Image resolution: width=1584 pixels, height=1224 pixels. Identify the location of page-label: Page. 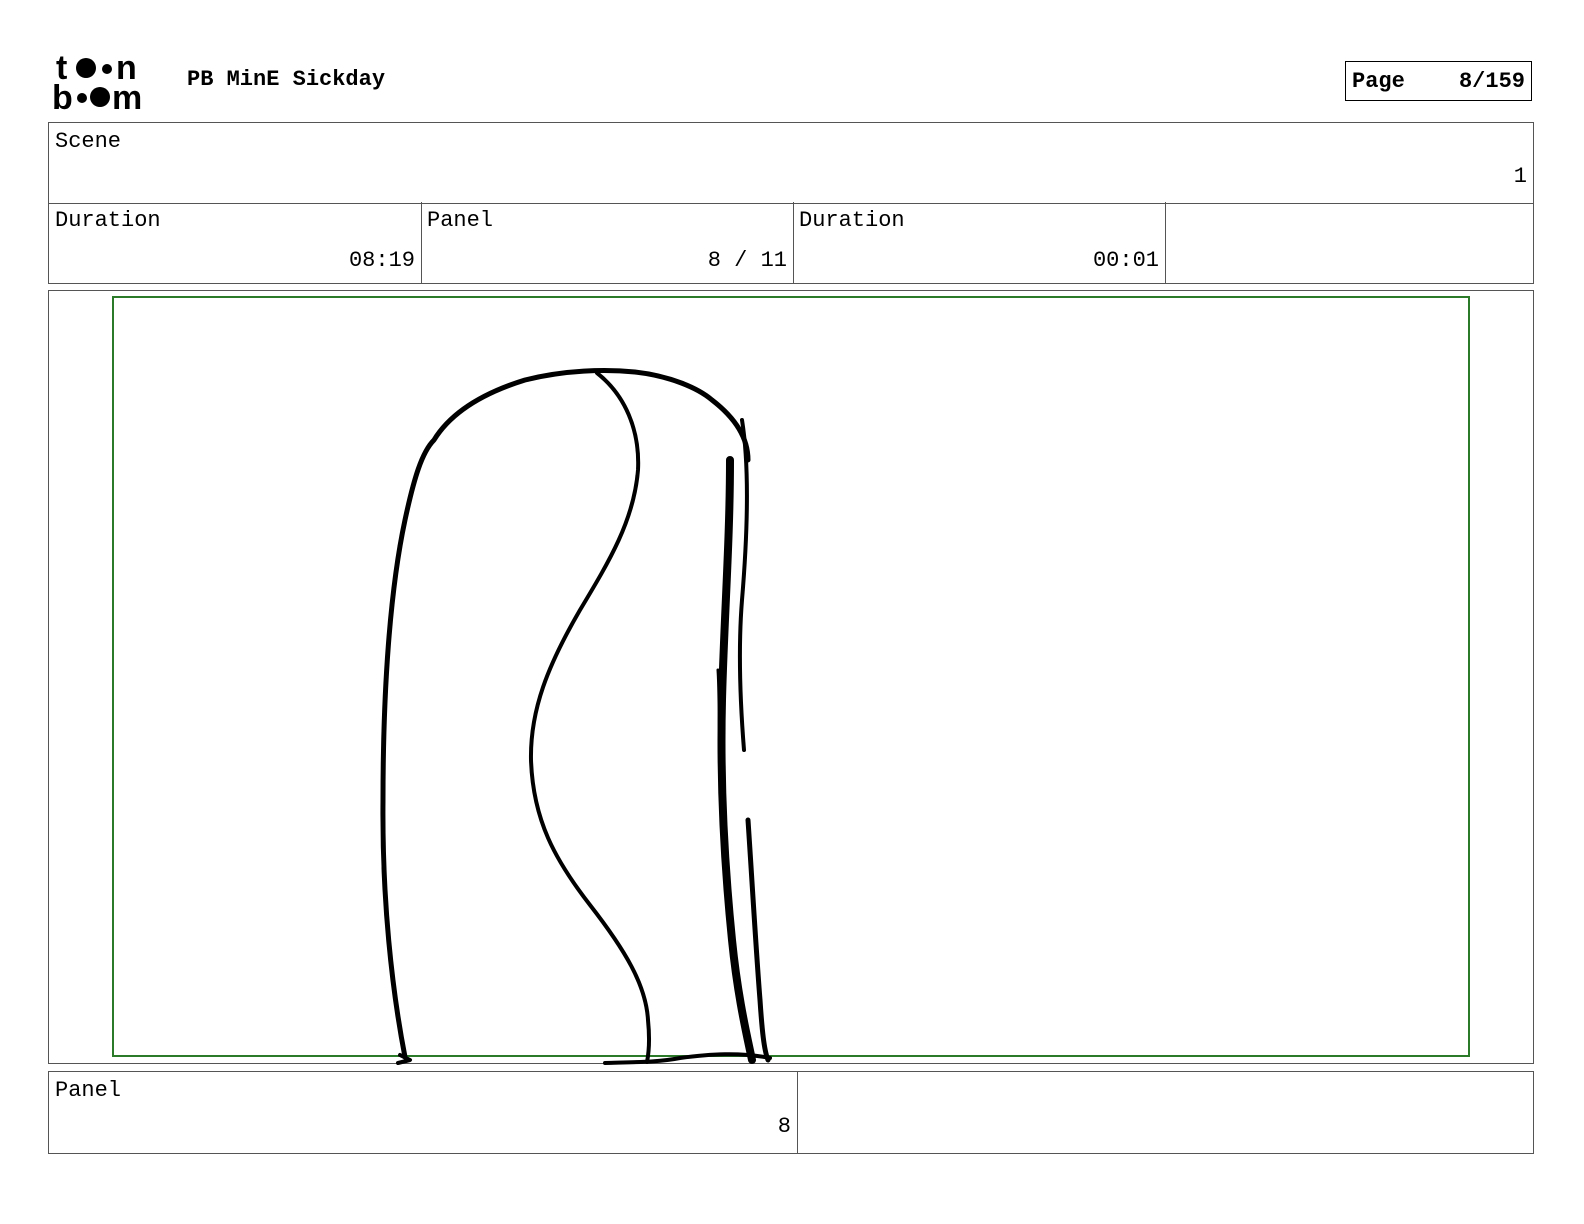
(1378, 81).